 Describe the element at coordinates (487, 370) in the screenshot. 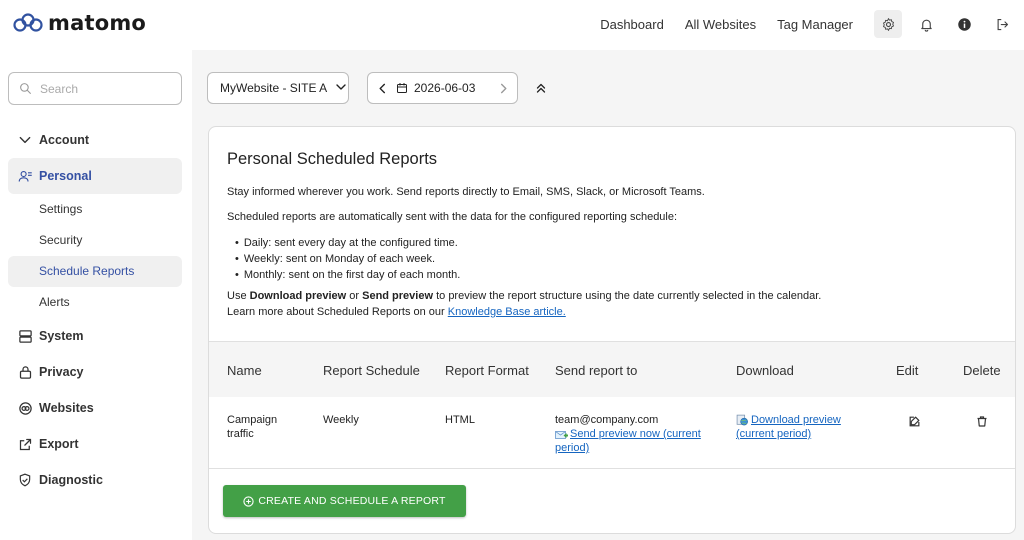

I see `col-report-format: Report Format` at that location.